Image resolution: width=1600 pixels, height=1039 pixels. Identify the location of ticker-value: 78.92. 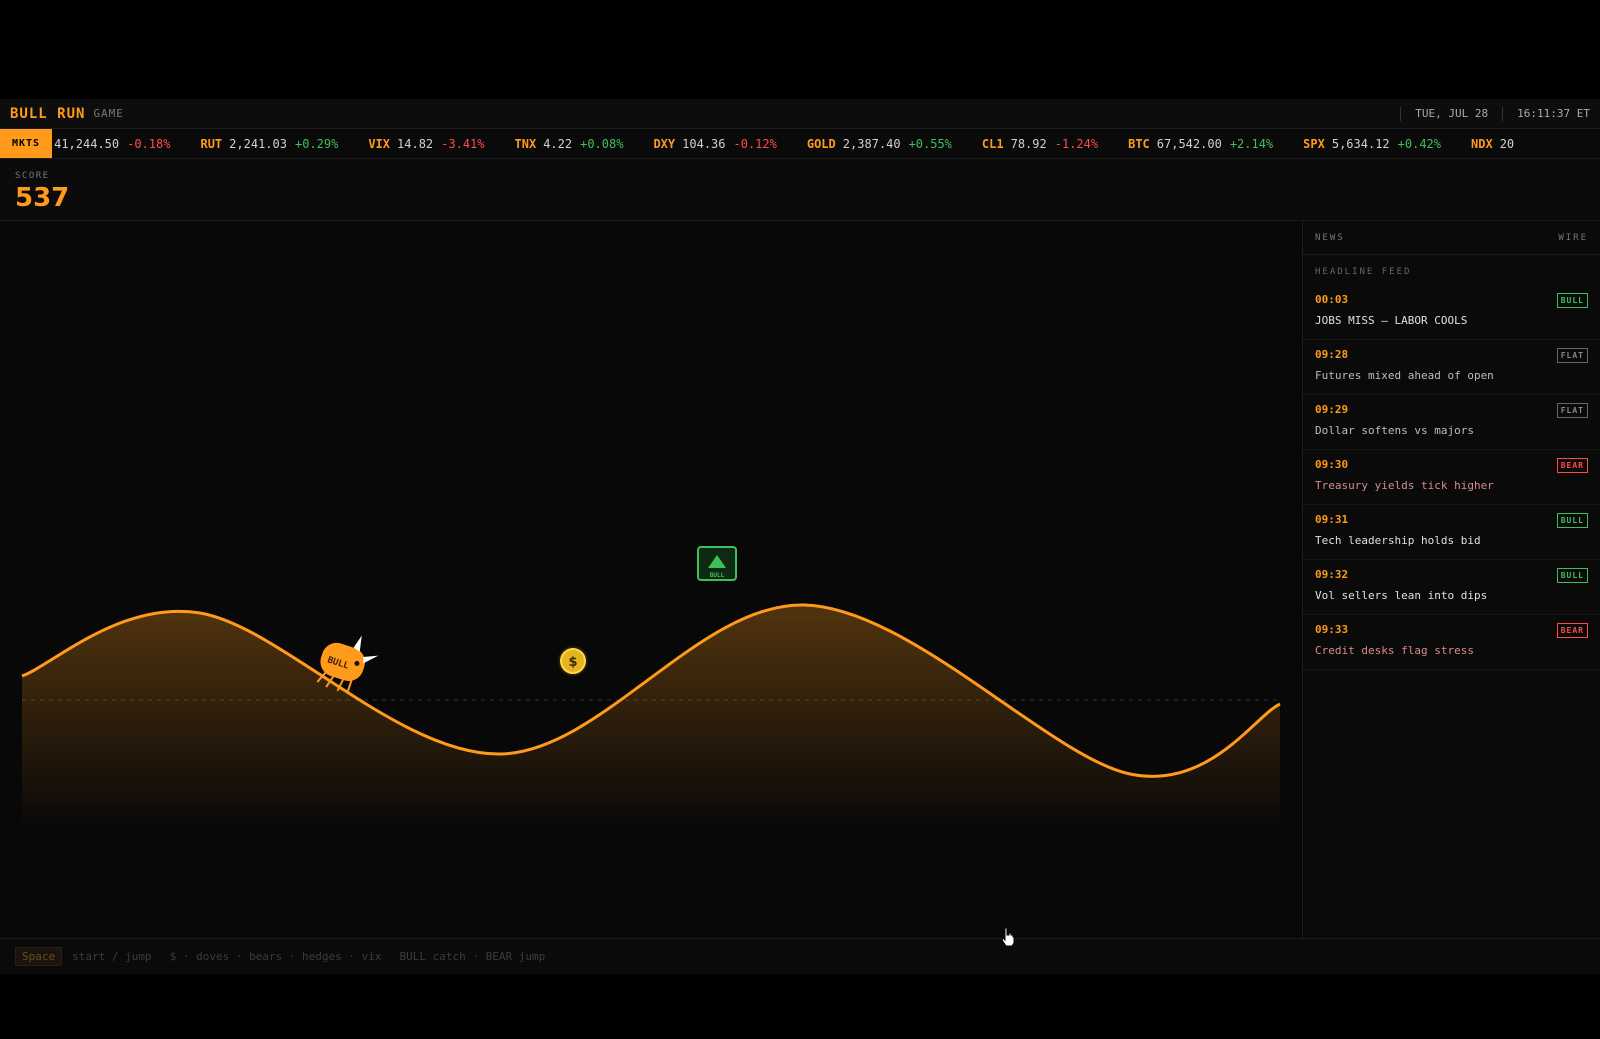
(1028, 143).